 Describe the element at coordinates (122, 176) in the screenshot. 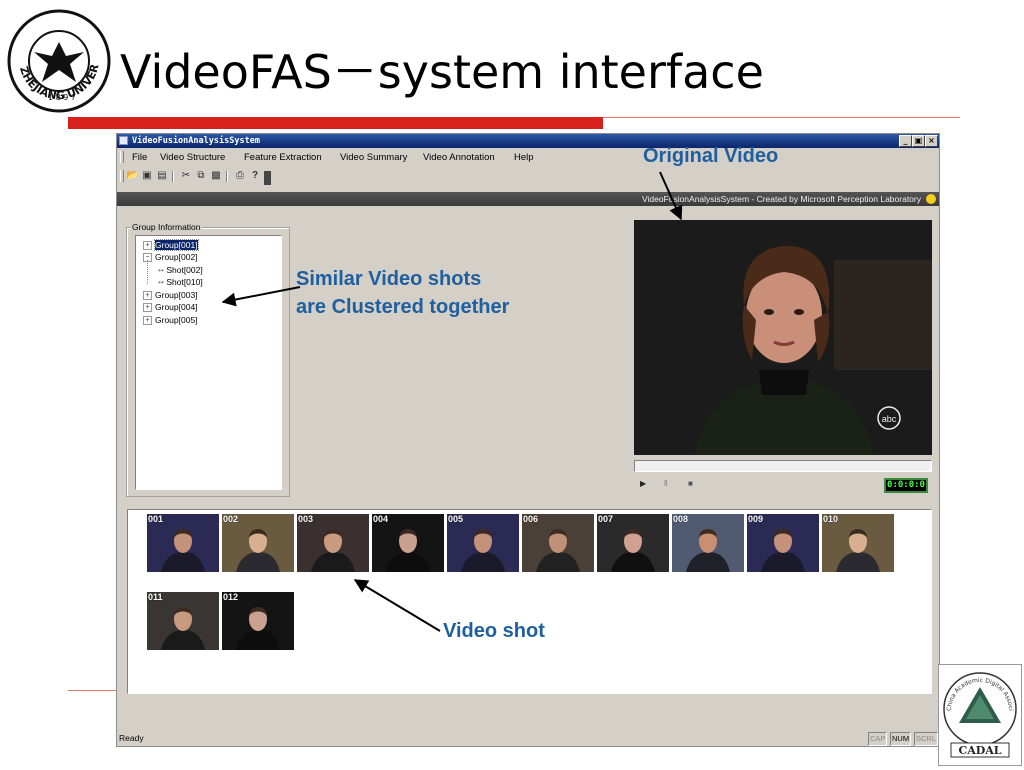

I see `toolbar-grip` at that location.